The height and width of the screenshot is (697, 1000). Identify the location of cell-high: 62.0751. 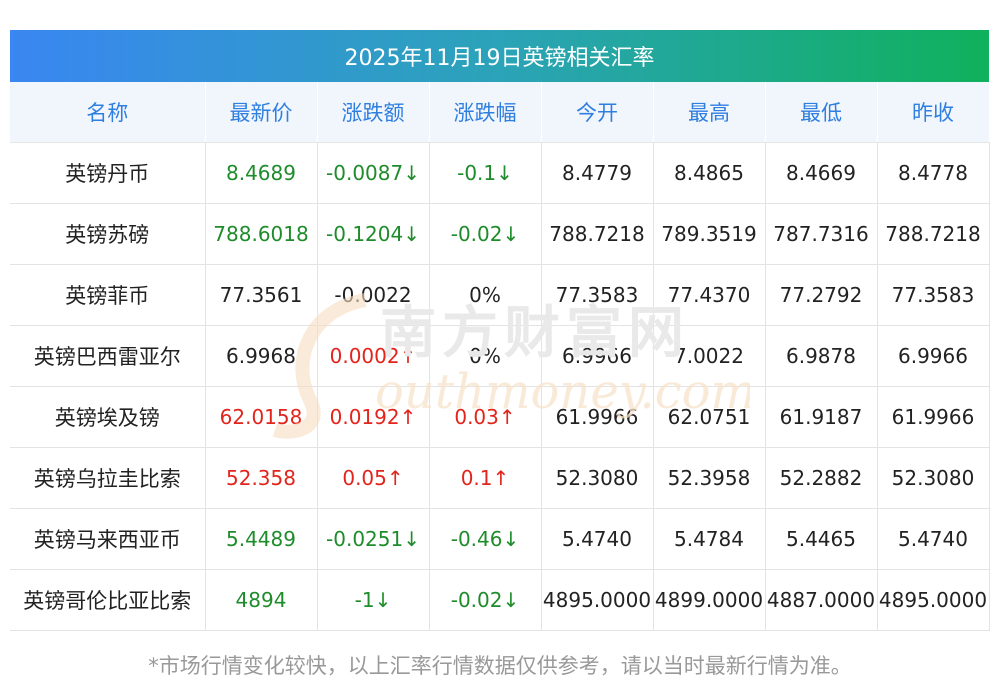
(709, 417).